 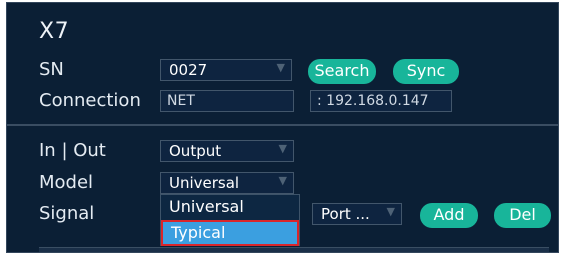 What do you see at coordinates (522, 215) in the screenshot?
I see `del-button: Del` at bounding box center [522, 215].